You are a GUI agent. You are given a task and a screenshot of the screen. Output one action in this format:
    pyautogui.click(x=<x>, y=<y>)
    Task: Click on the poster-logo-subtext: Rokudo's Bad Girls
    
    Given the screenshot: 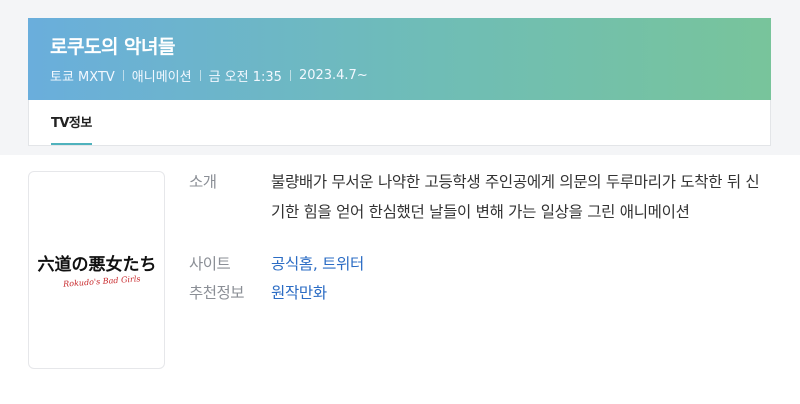 What is the action you would take?
    pyautogui.click(x=100, y=281)
    